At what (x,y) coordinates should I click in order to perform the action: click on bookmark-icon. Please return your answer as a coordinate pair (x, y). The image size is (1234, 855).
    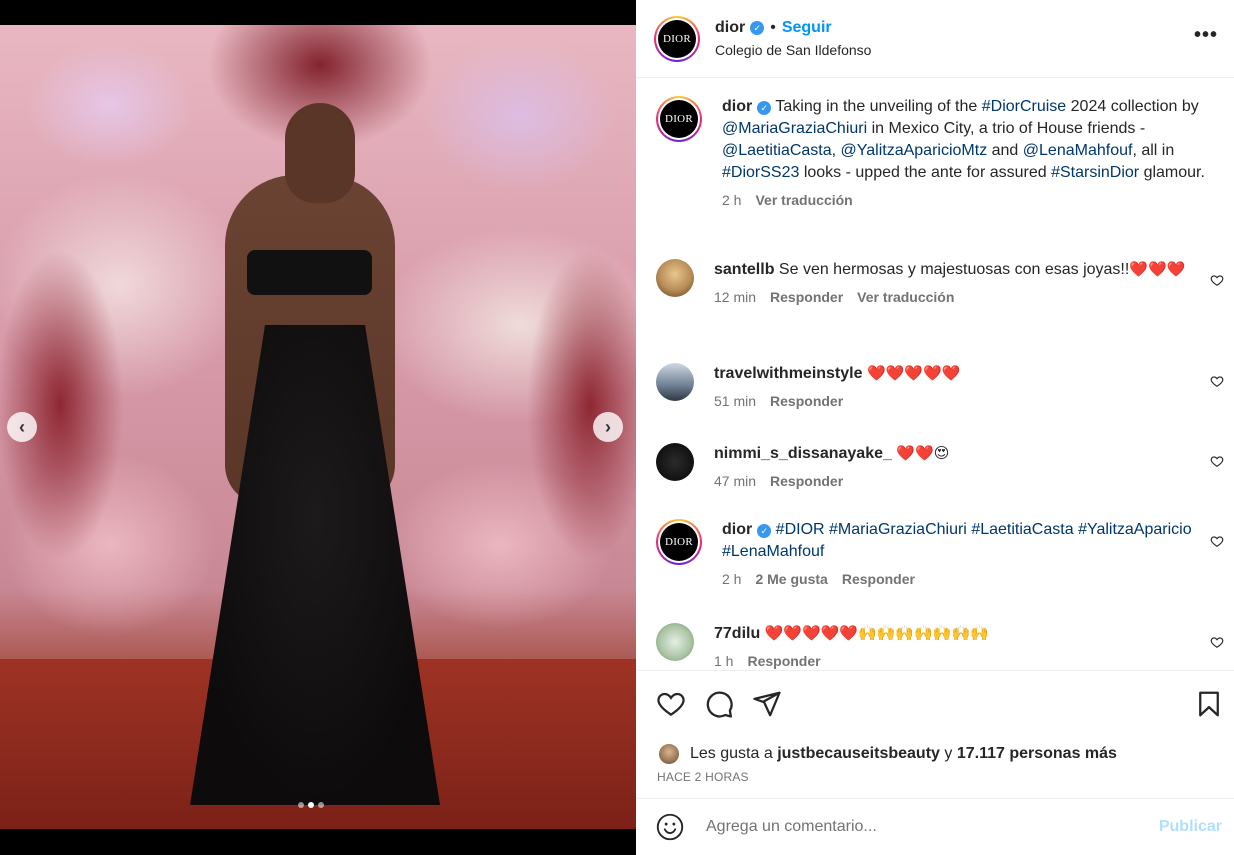
    Looking at the image, I should click on (1209, 704).